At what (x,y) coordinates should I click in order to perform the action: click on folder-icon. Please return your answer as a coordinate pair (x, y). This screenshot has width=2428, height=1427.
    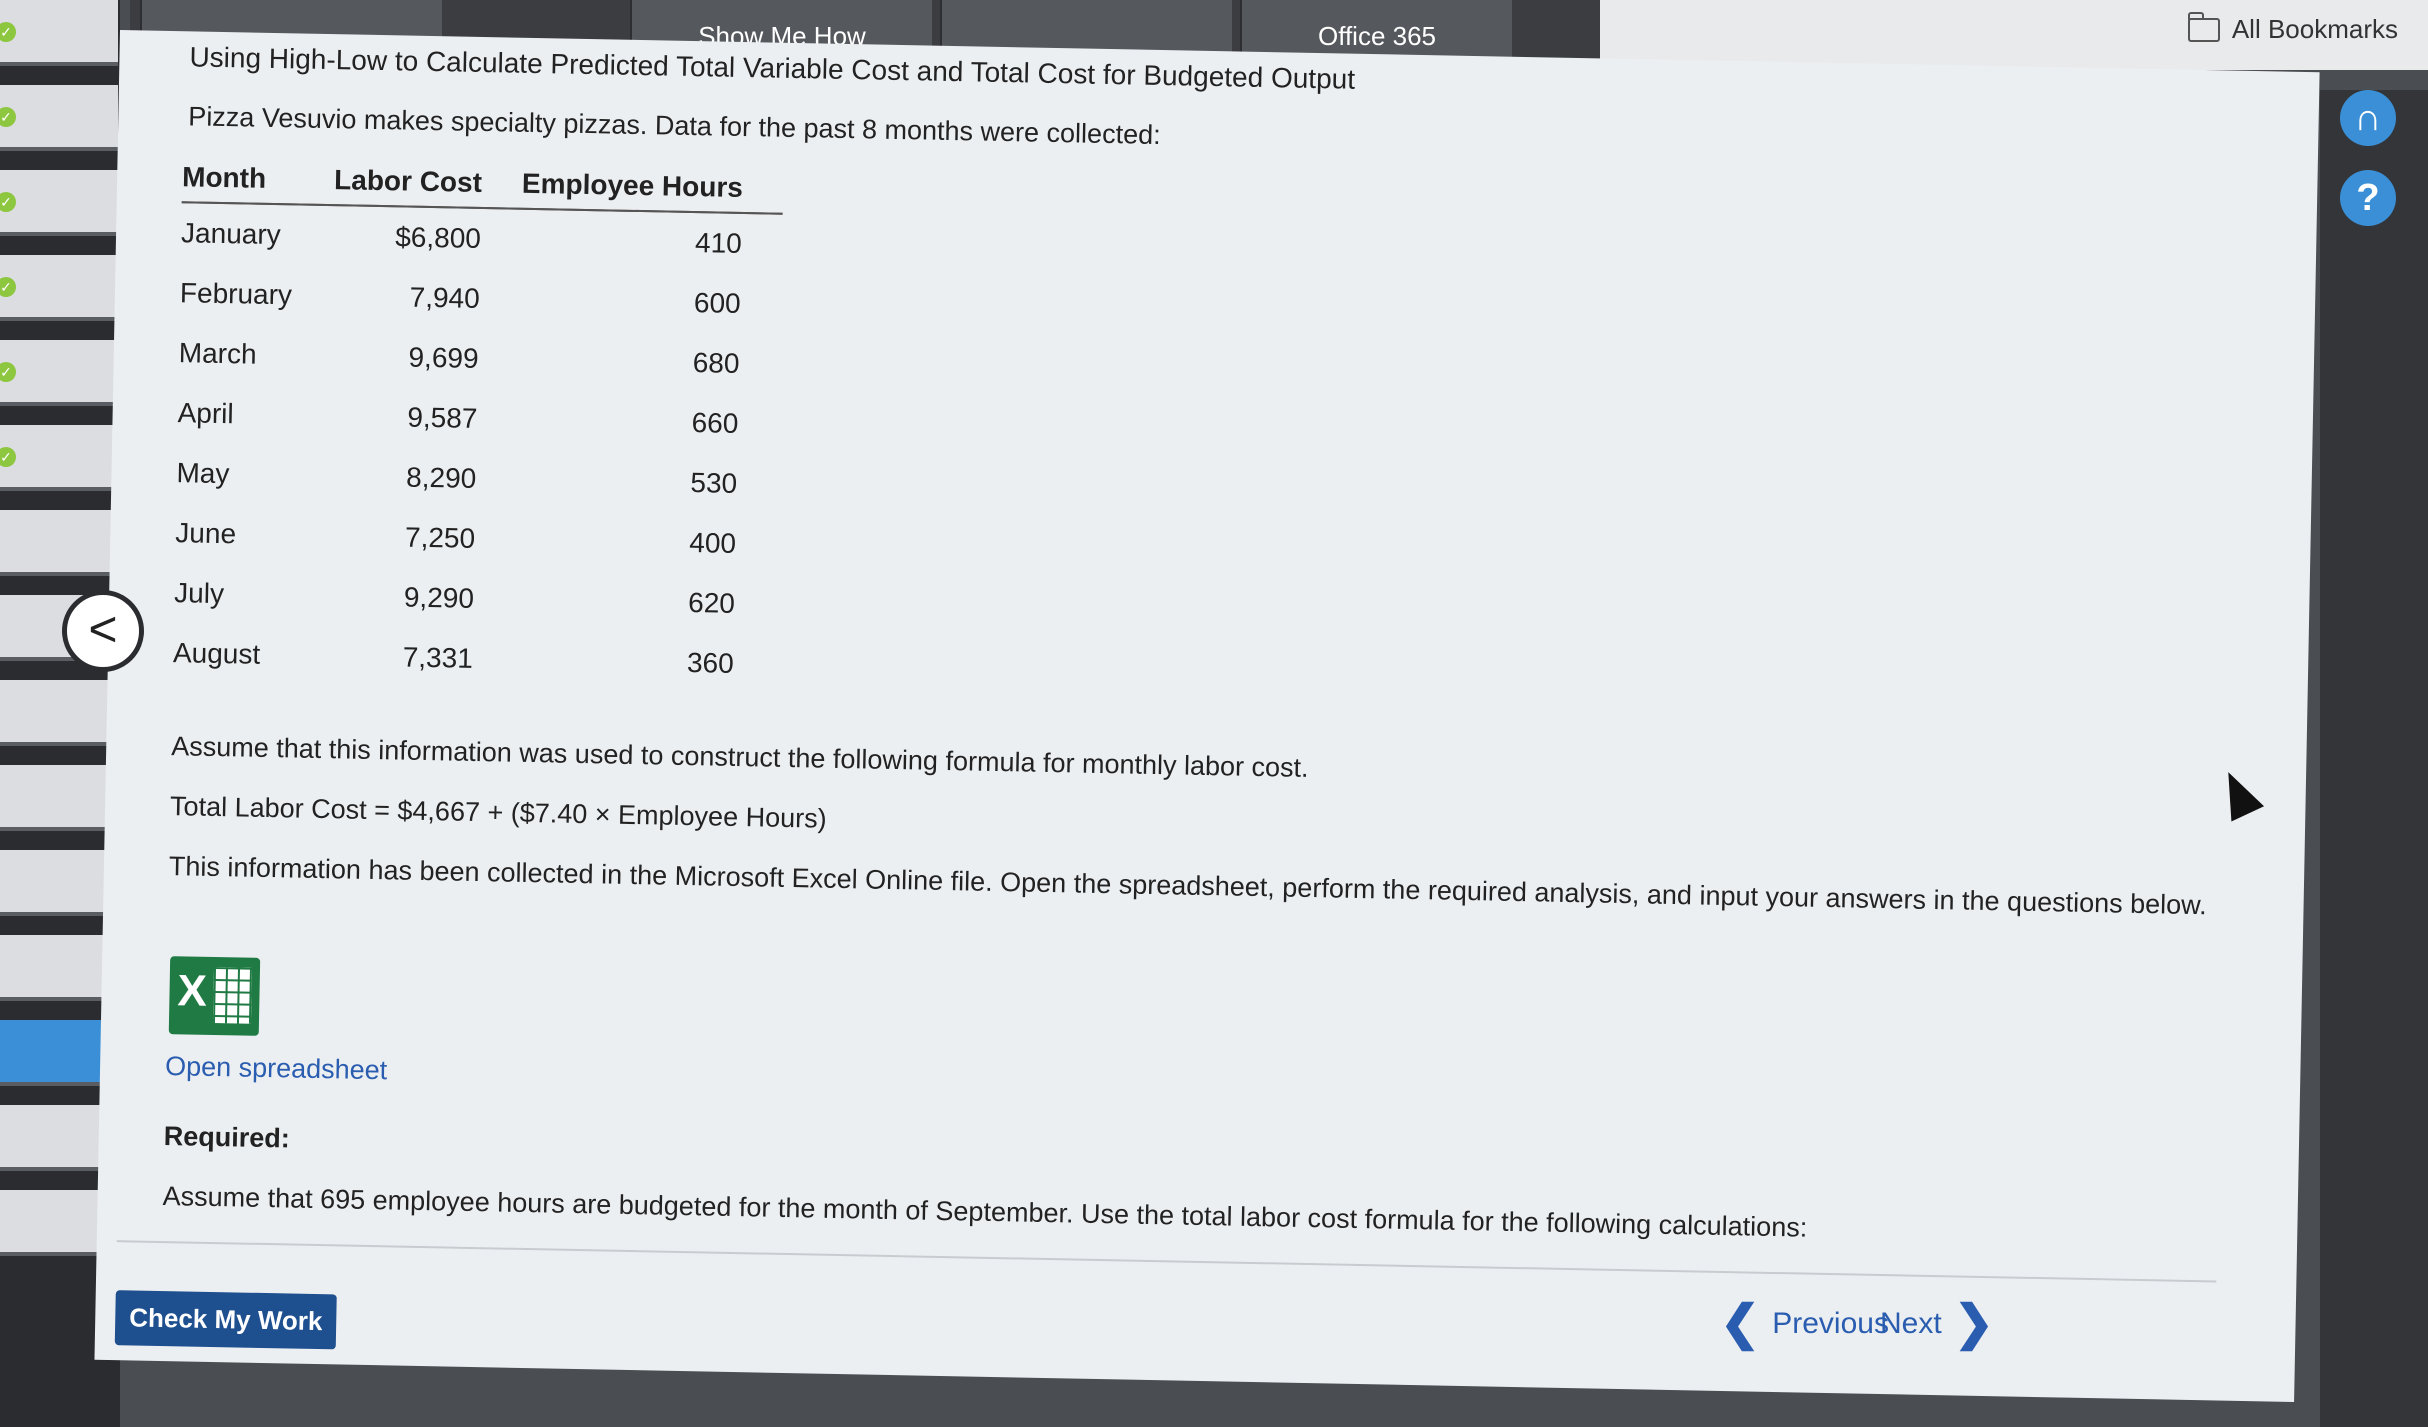
    Looking at the image, I should click on (2203, 26).